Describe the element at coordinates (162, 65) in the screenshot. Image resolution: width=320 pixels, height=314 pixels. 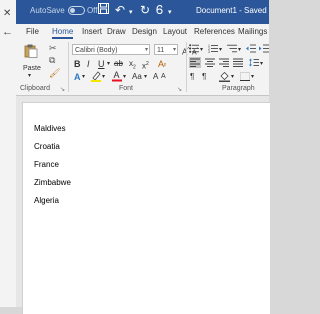
I see `clear-formatting-icon: Aᵖ` at that location.